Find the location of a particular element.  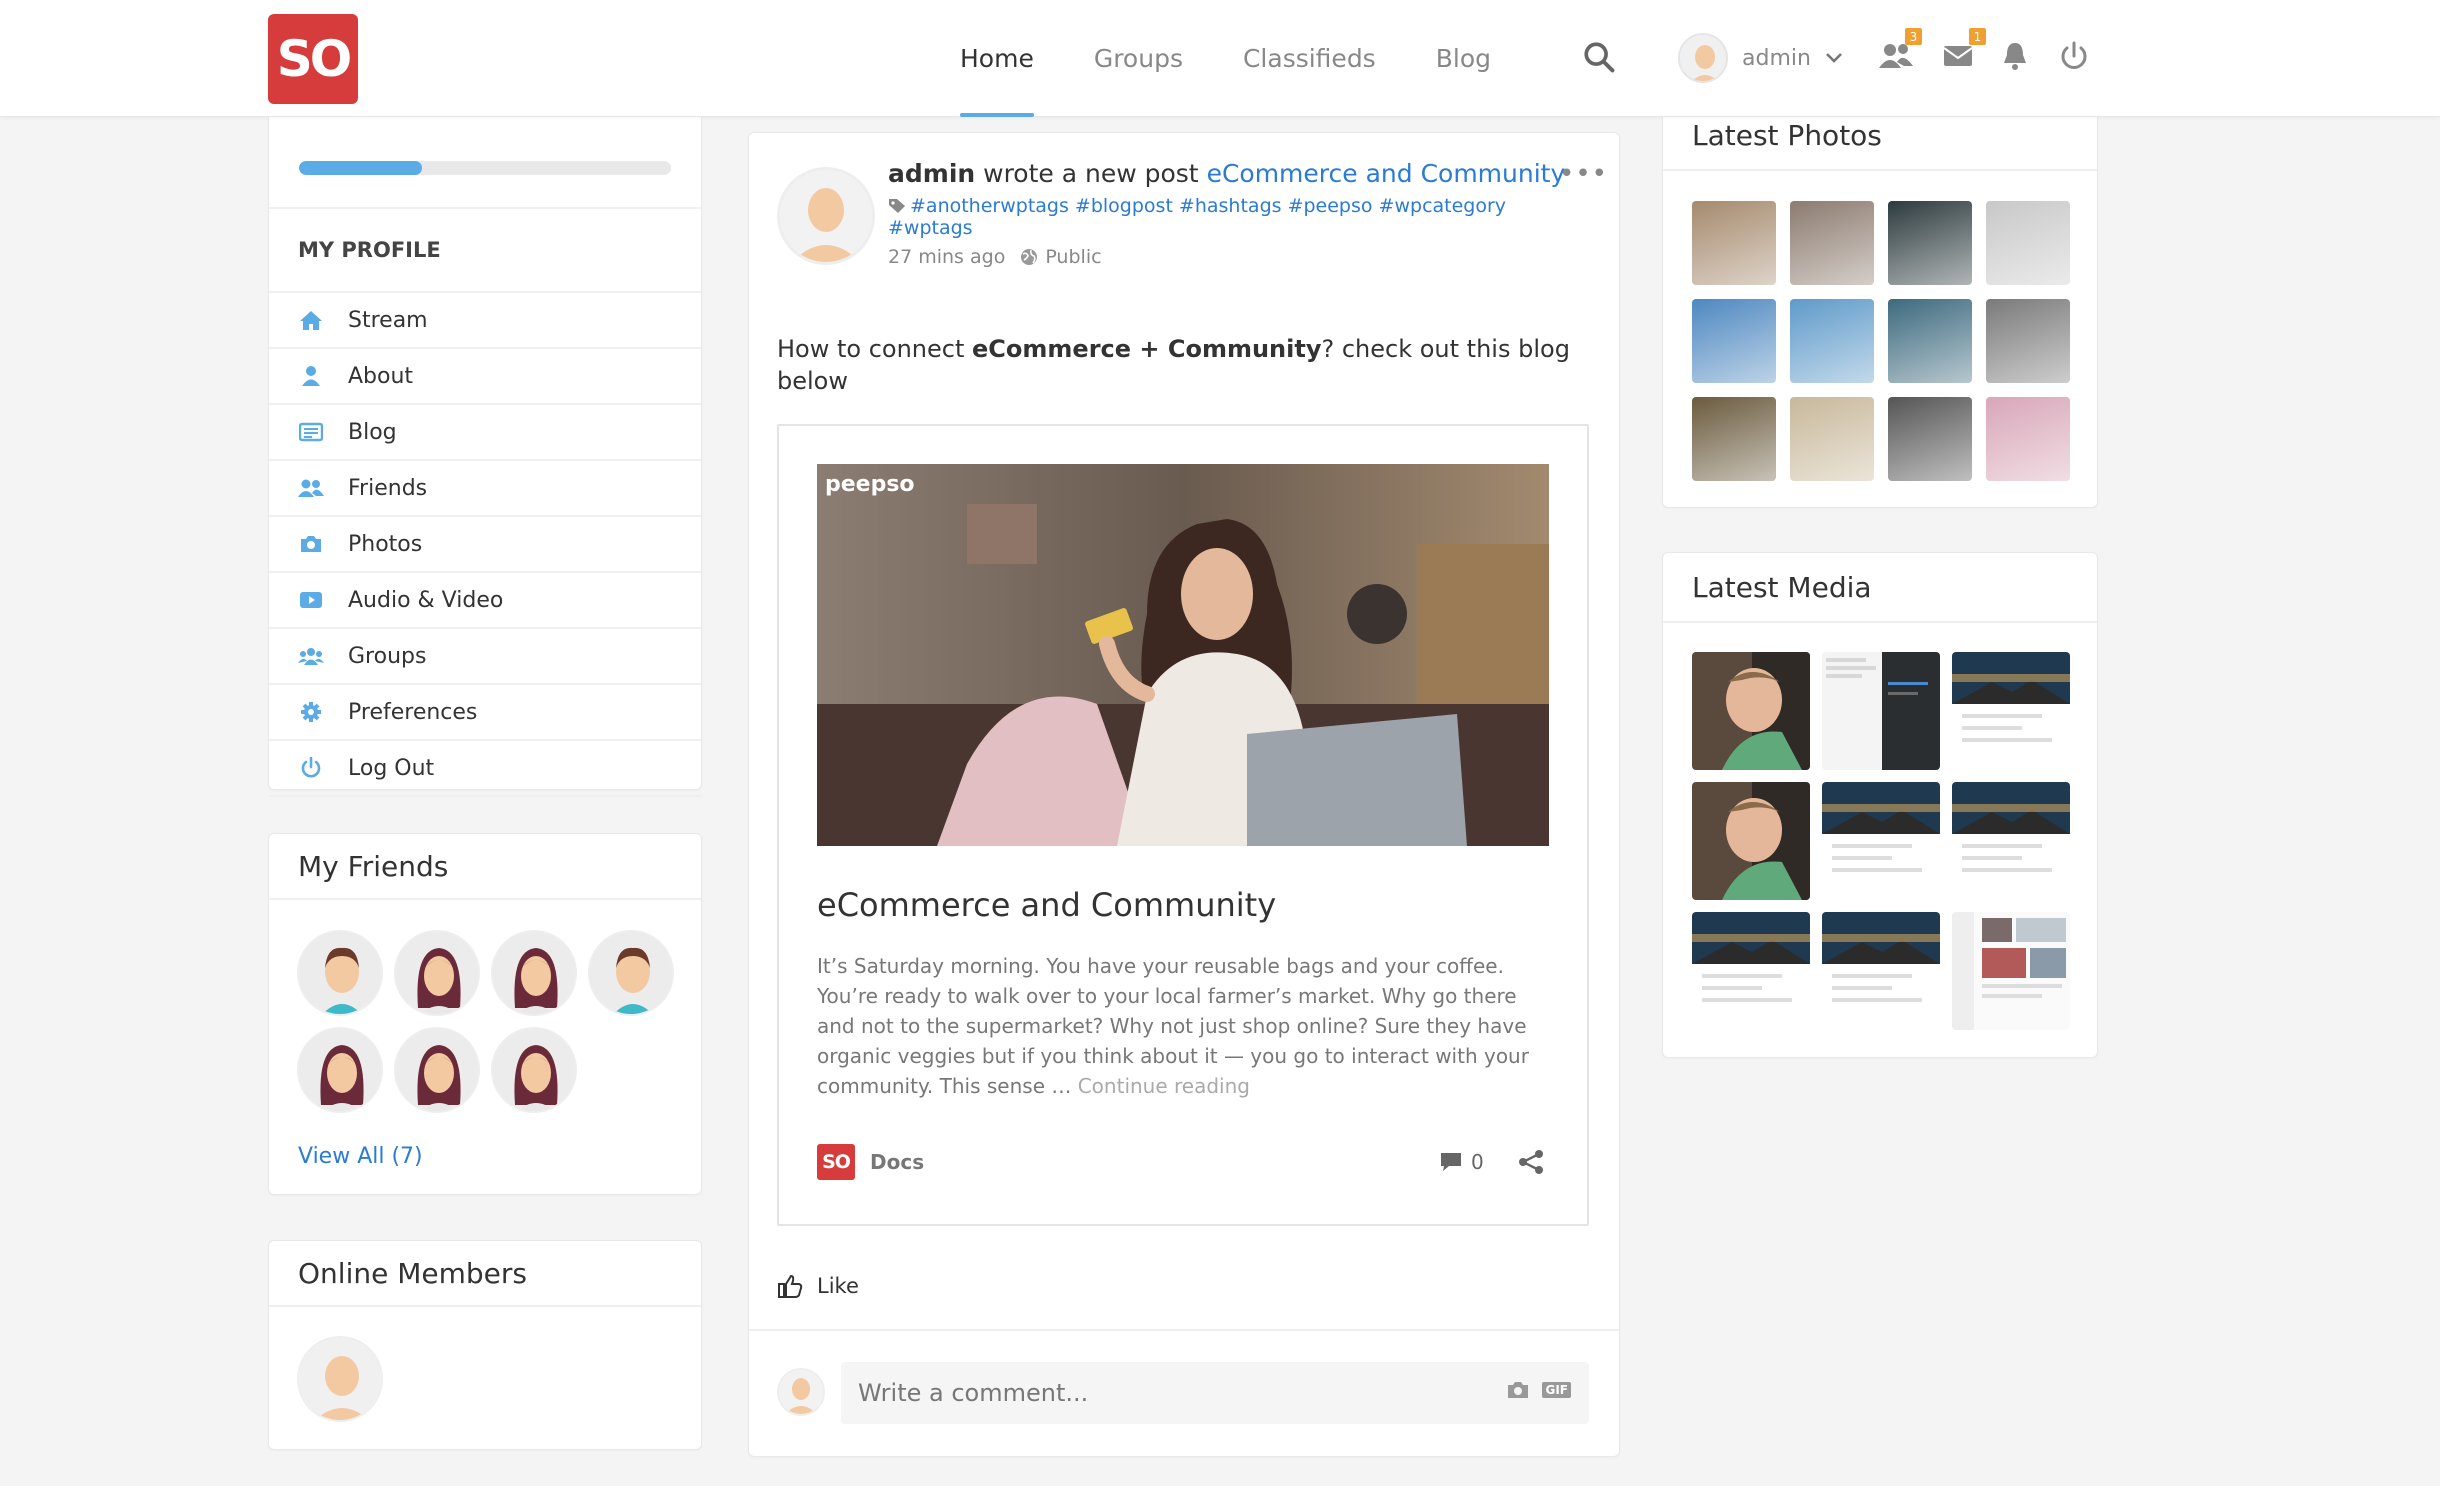

link-preview-title: eCommerce and Community is located at coordinates (1046, 905).